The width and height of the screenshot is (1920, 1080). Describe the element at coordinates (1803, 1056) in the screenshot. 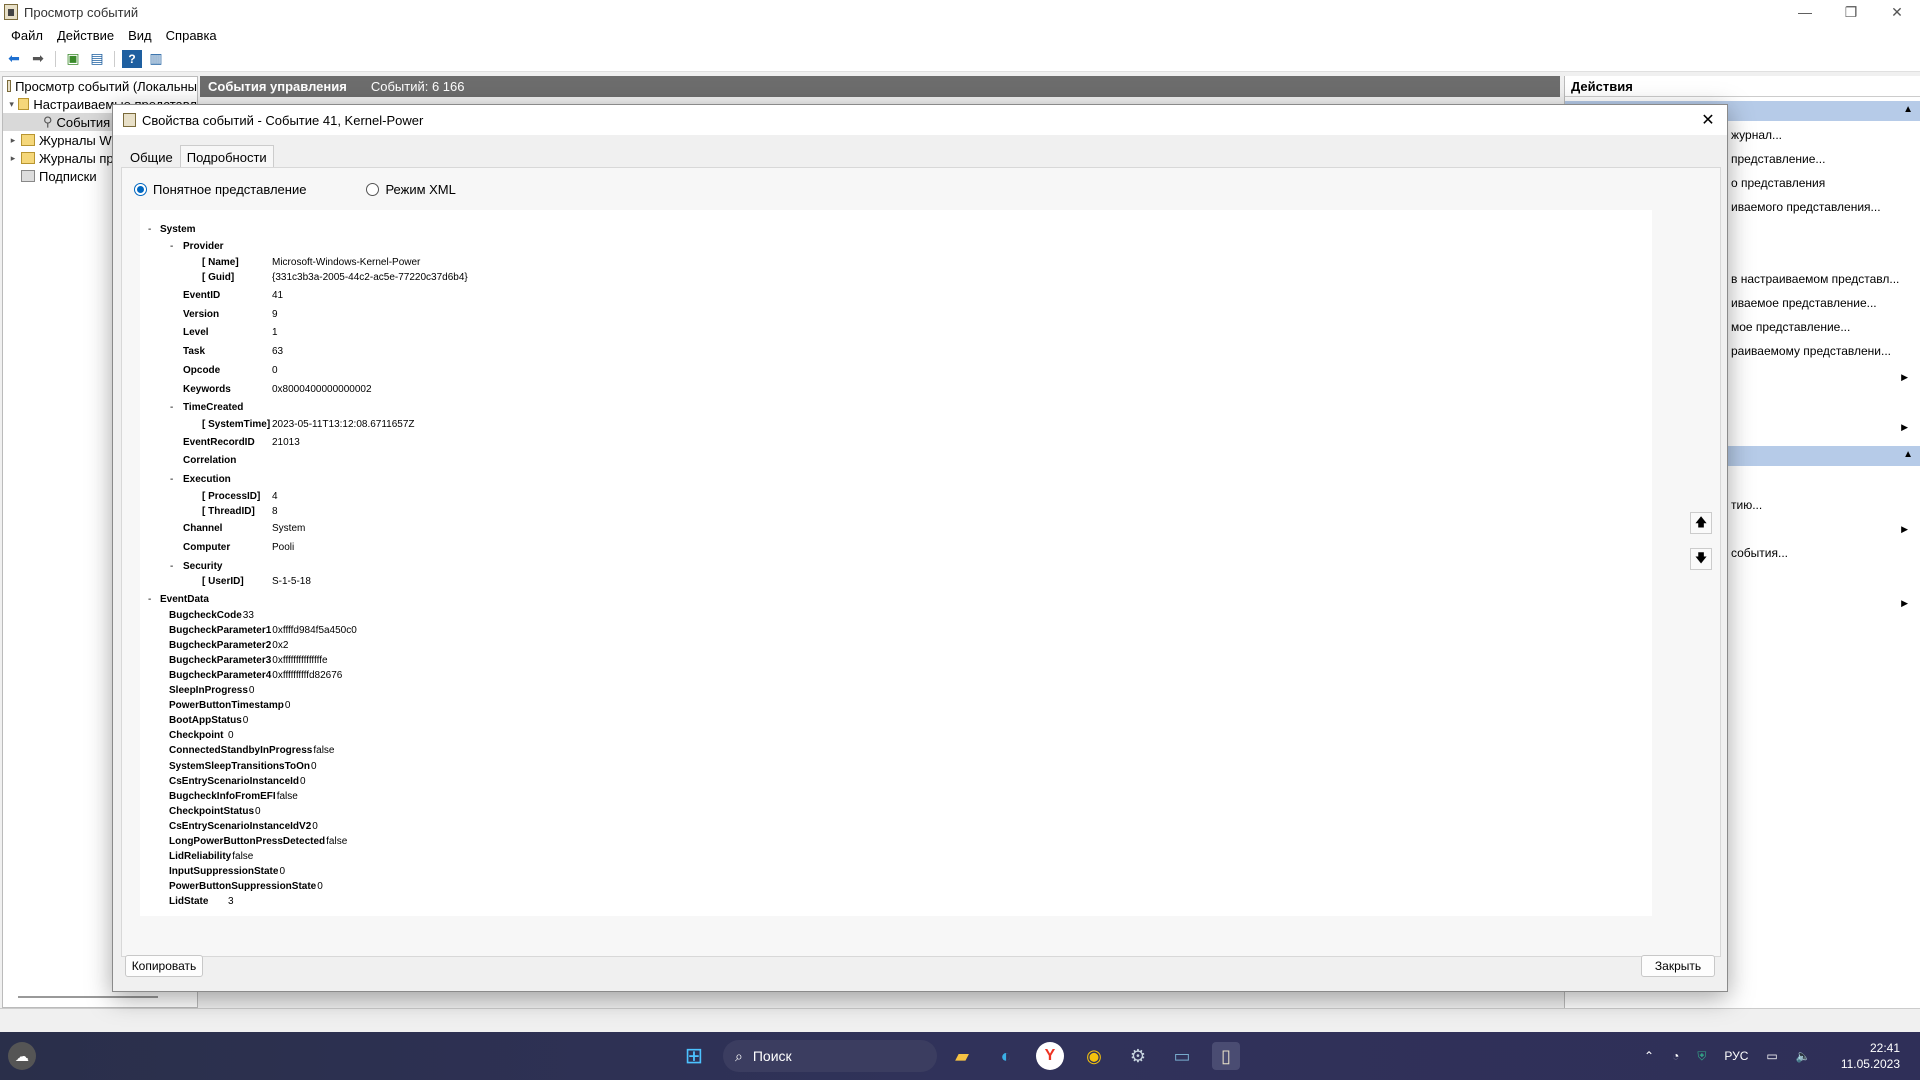

I see `volume-icon: 🔈` at that location.